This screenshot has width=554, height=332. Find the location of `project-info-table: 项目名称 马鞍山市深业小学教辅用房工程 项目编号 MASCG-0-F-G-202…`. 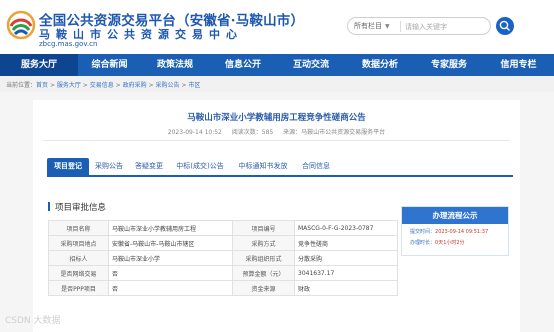

project-info-table: 项目名称 马鞍山市深业小学教辅用房工程 项目编号 MASCG-0-F-G-202… is located at coordinates (223, 258).